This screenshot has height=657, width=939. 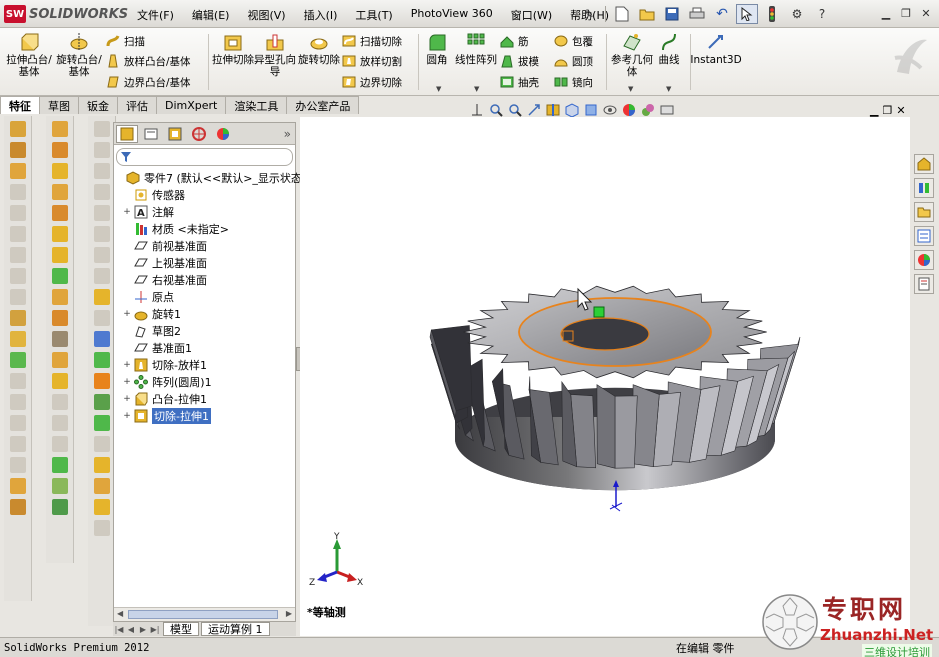 What do you see at coordinates (275, 55) in the screenshot?
I see `hole-wizard-button: 异型孔向导` at bounding box center [275, 55].